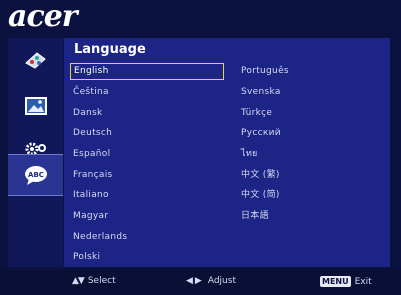 This screenshot has width=401, height=295. What do you see at coordinates (101, 281) in the screenshot?
I see `select-label: Select` at bounding box center [101, 281].